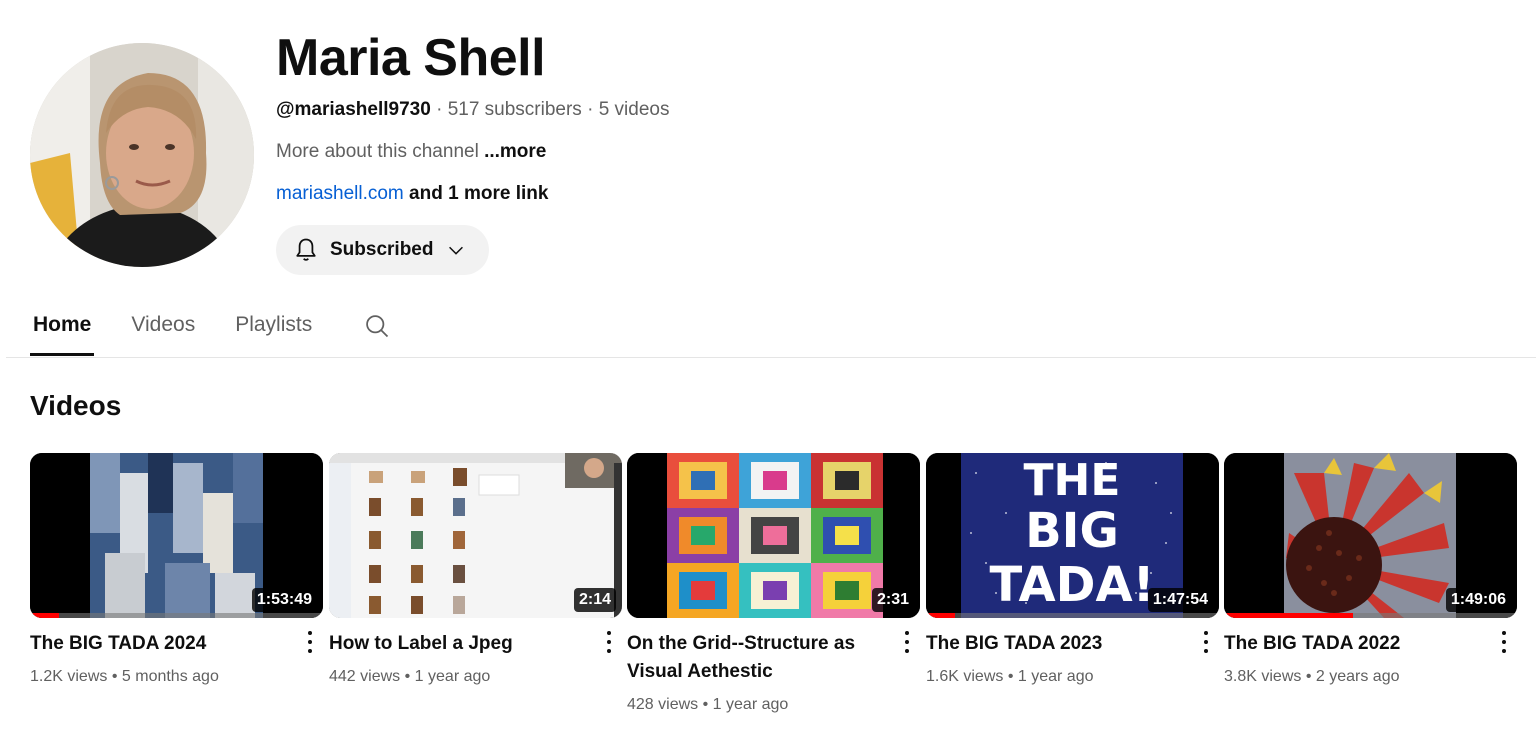 This screenshot has height=731, width=1536. Describe the element at coordinates (892, 600) in the screenshot. I see `video-duration: 2:31` at that location.